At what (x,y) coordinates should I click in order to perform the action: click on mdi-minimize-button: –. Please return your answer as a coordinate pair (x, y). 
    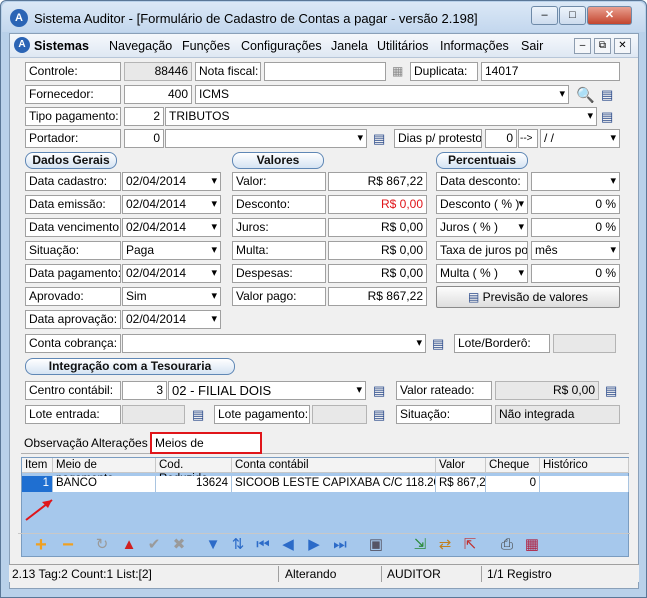
    Looking at the image, I should click on (582, 46).